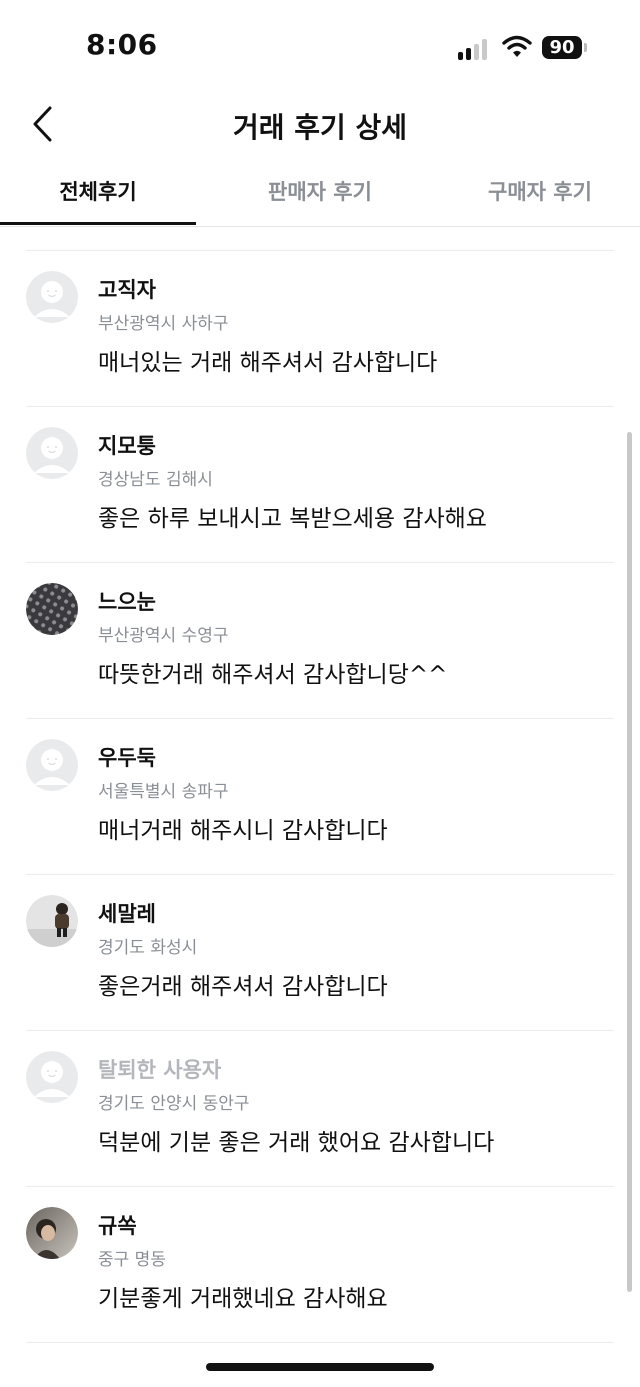 This screenshot has width=640, height=1387. Describe the element at coordinates (163, 636) in the screenshot. I see `reviewer-region: 부산광역시 수영구` at that location.